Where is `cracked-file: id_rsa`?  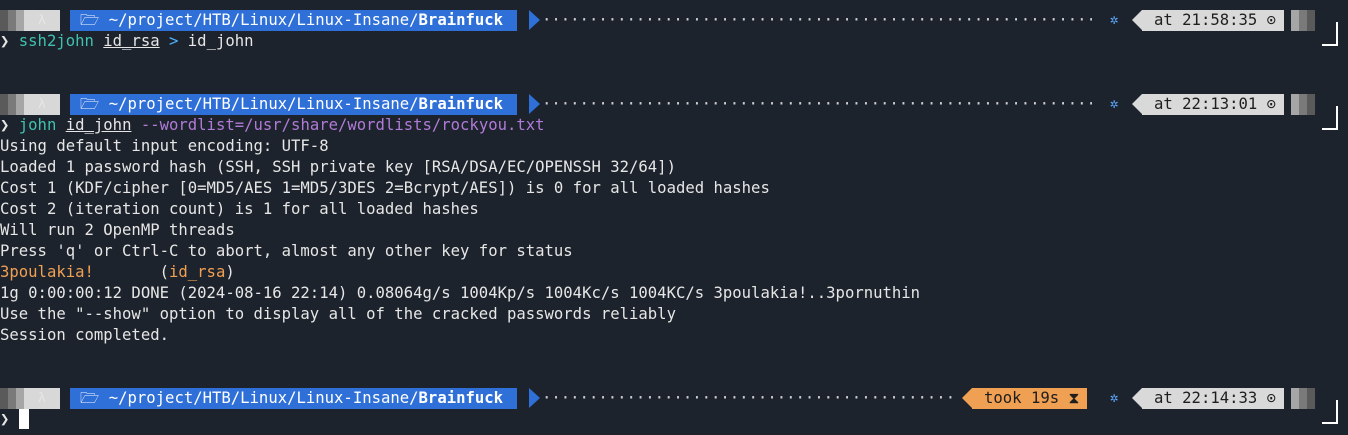
cracked-file: id_rsa is located at coordinates (197, 272).